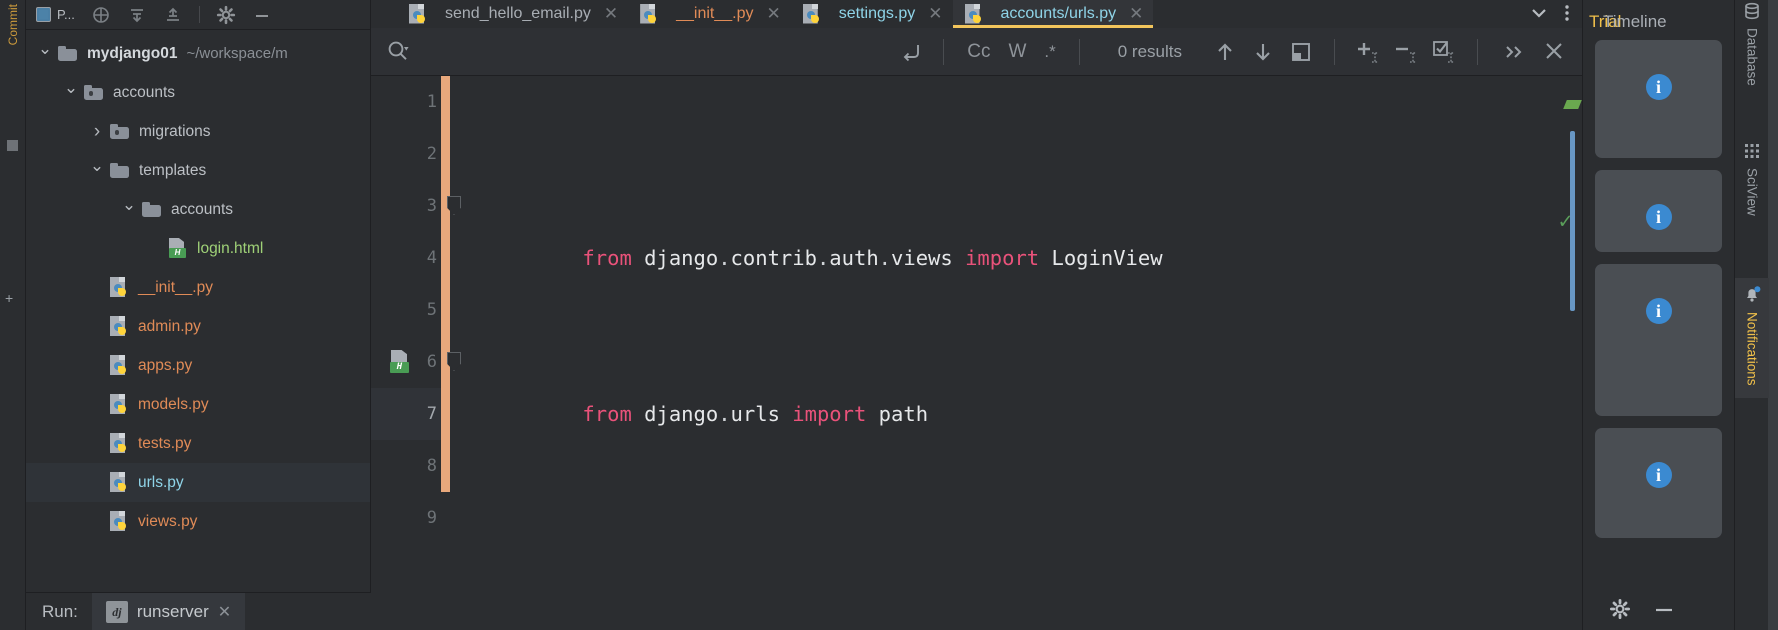 This screenshot has height=630, width=1778. Describe the element at coordinates (1752, 179) in the screenshot. I see `tool-button-sciview: SciView` at that location.